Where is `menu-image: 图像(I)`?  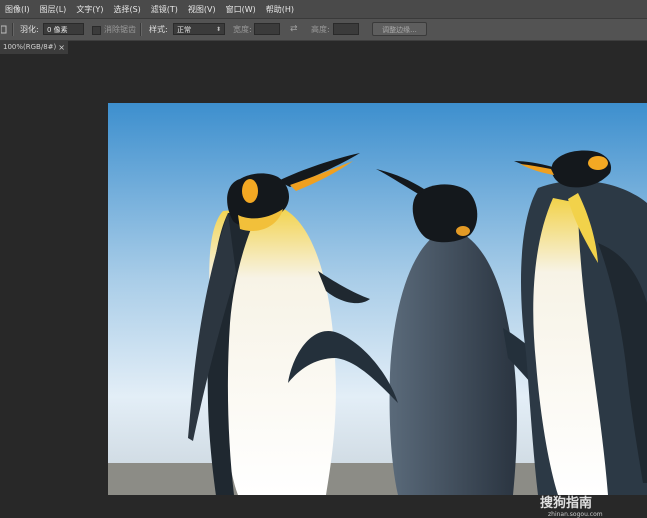 menu-image: 图像(I) is located at coordinates (17, 9).